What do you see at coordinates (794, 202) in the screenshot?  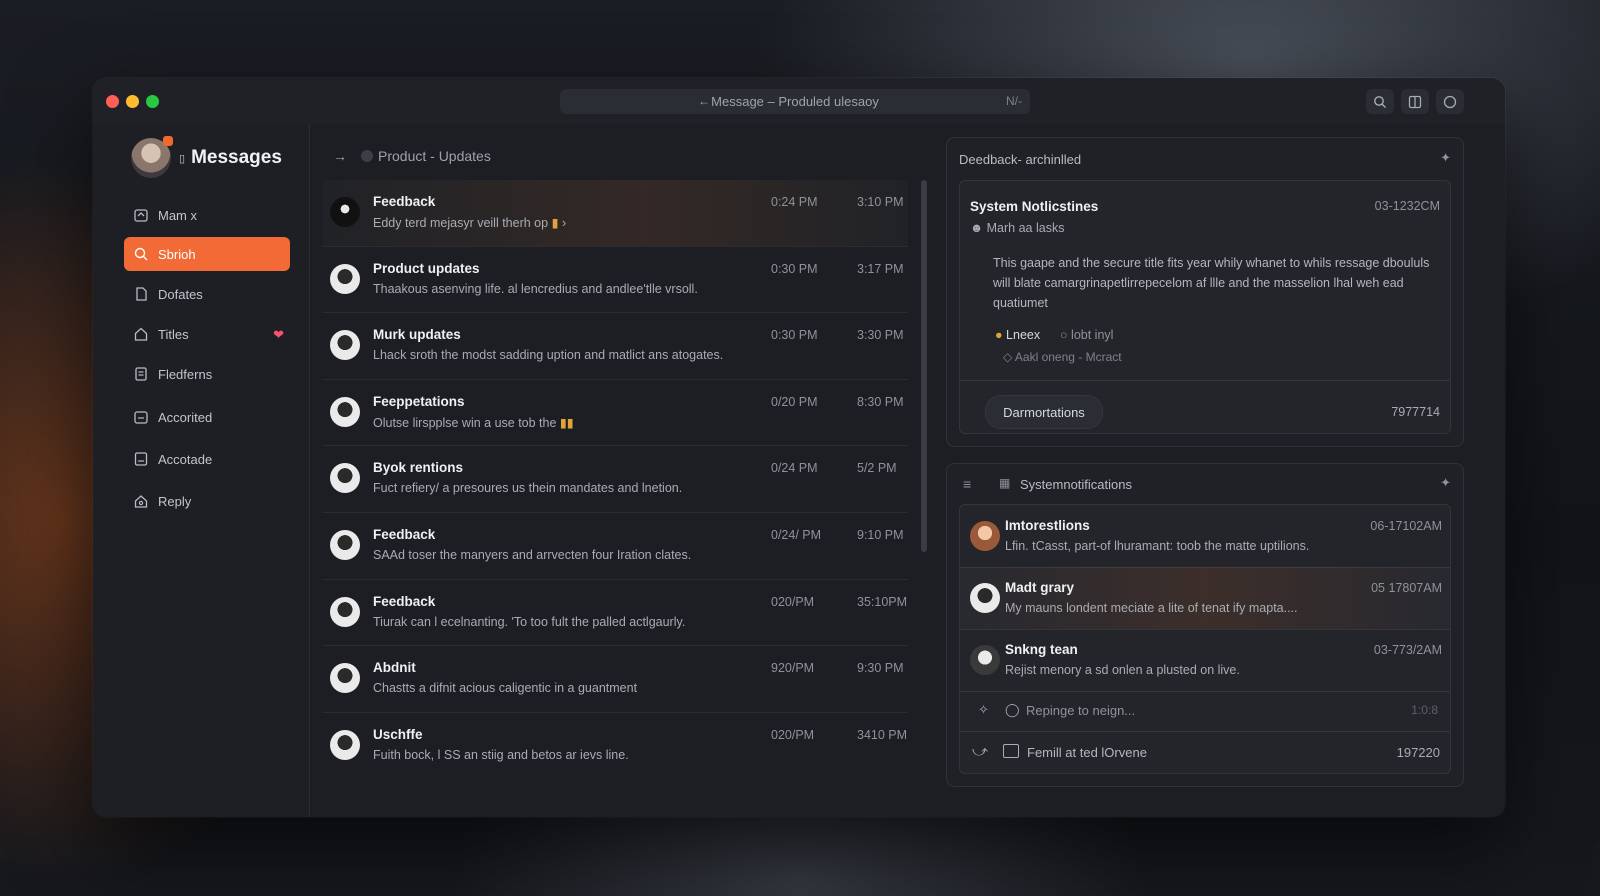 I see `message-time: 0:24 PM` at bounding box center [794, 202].